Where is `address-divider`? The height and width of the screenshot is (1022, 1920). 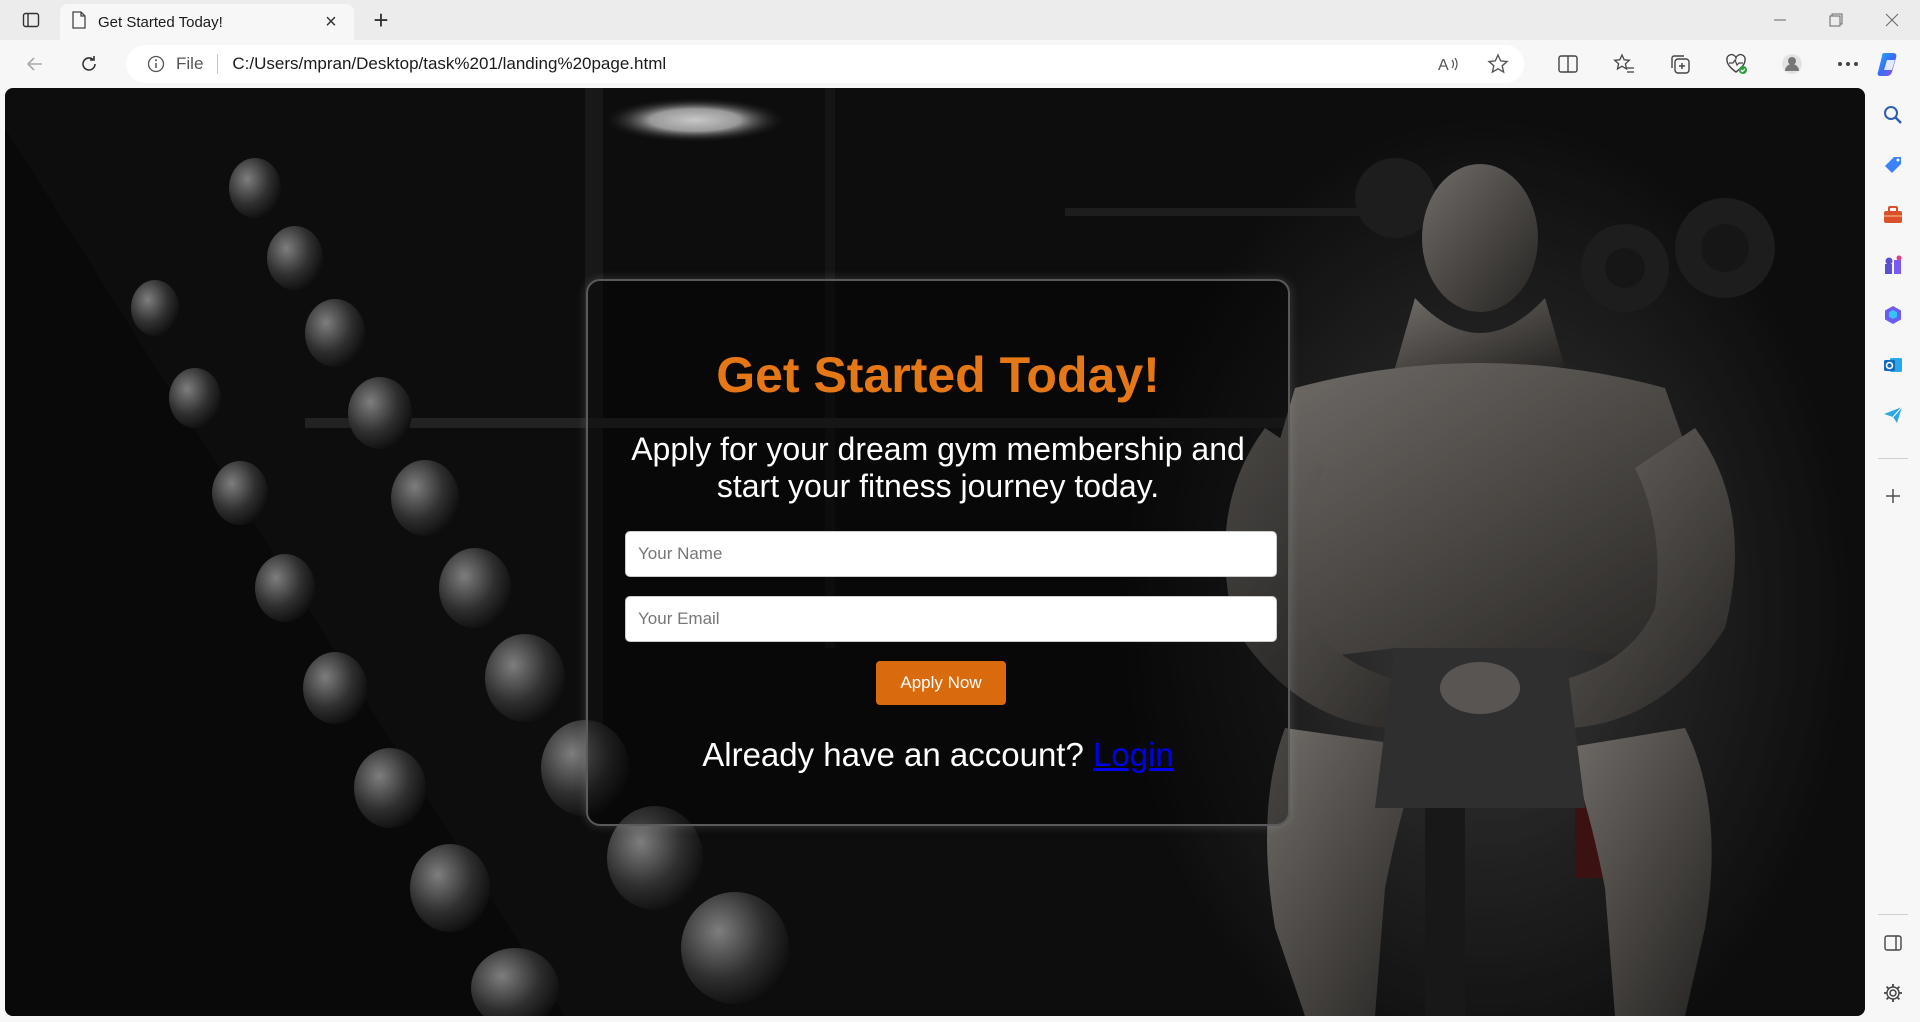
address-divider is located at coordinates (218, 64).